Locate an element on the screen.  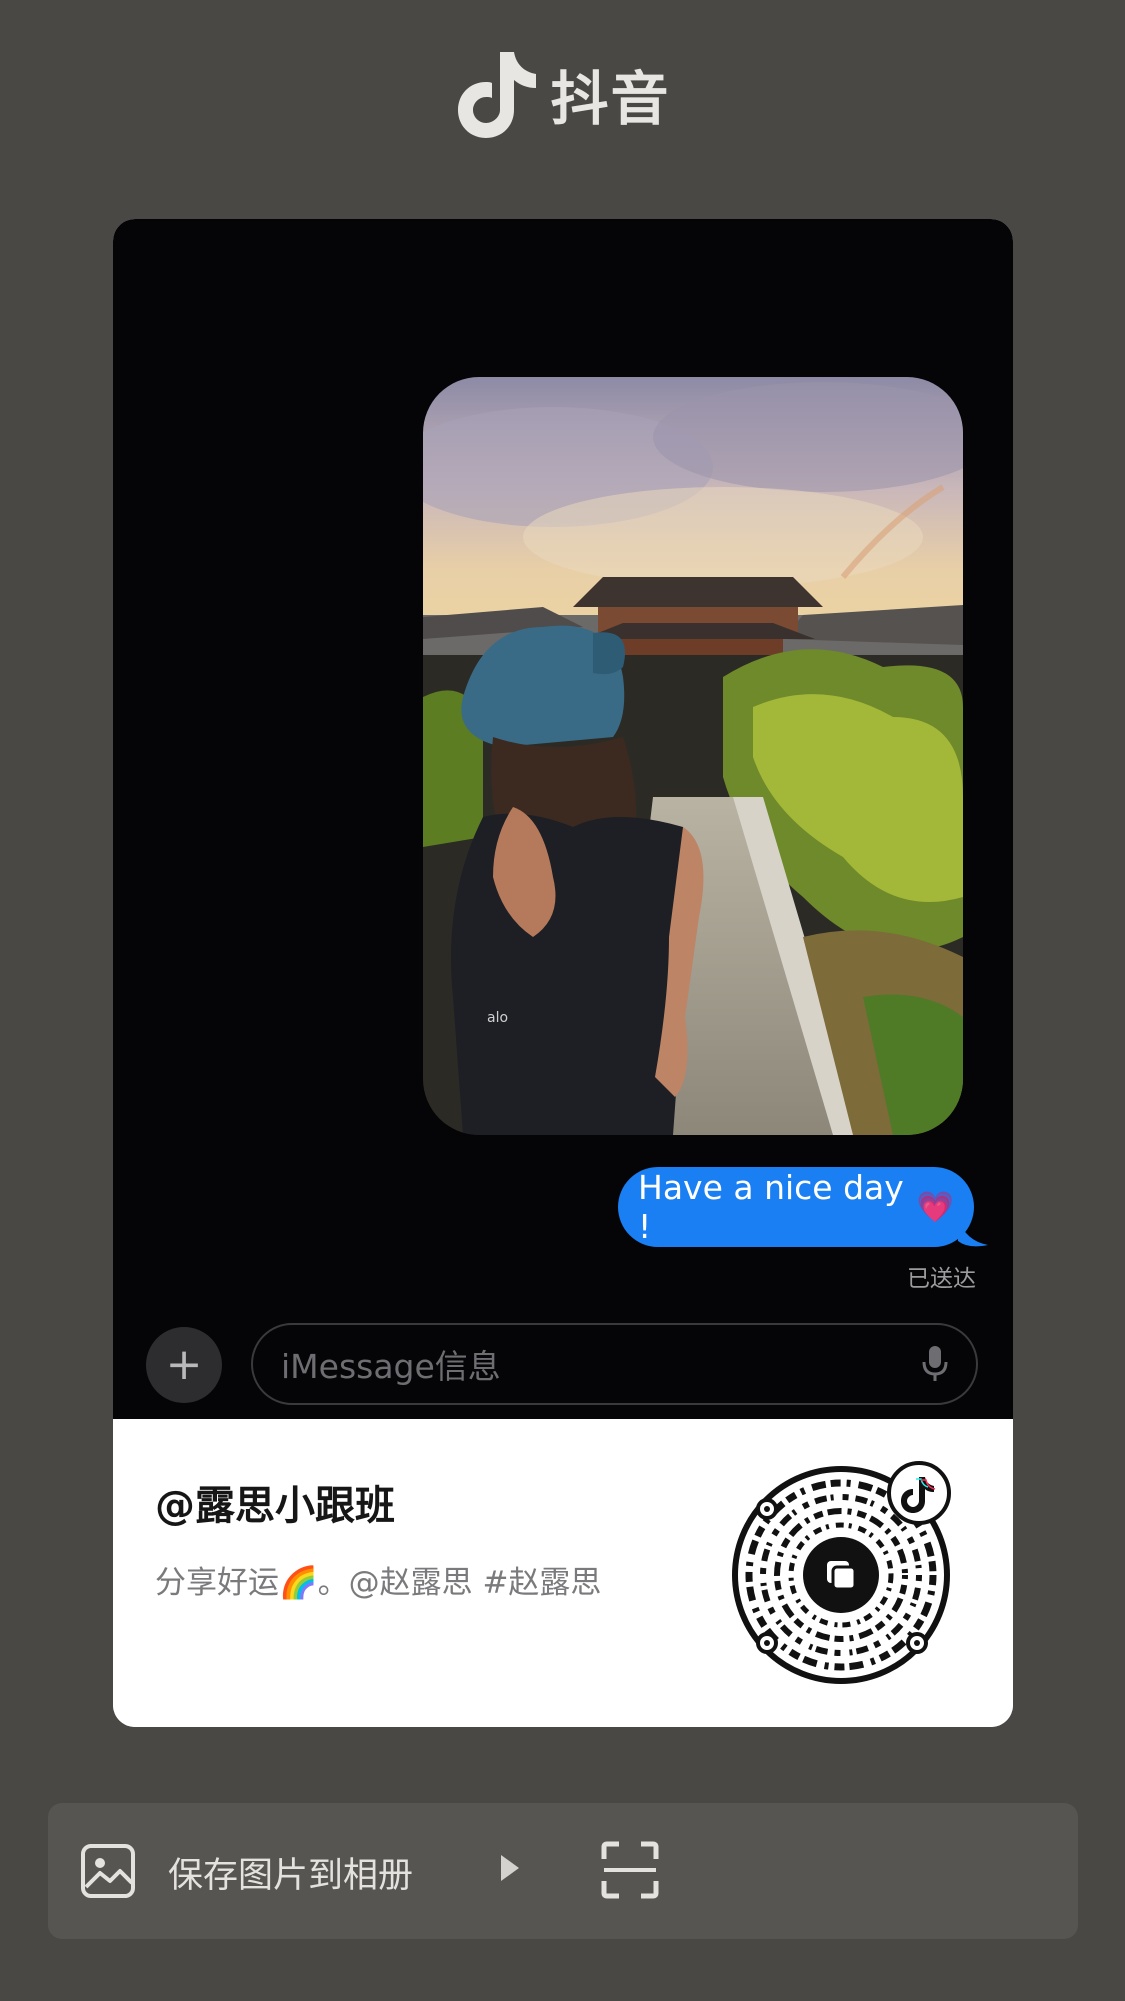
add-attachment-button: + is located at coordinates (184, 1365).